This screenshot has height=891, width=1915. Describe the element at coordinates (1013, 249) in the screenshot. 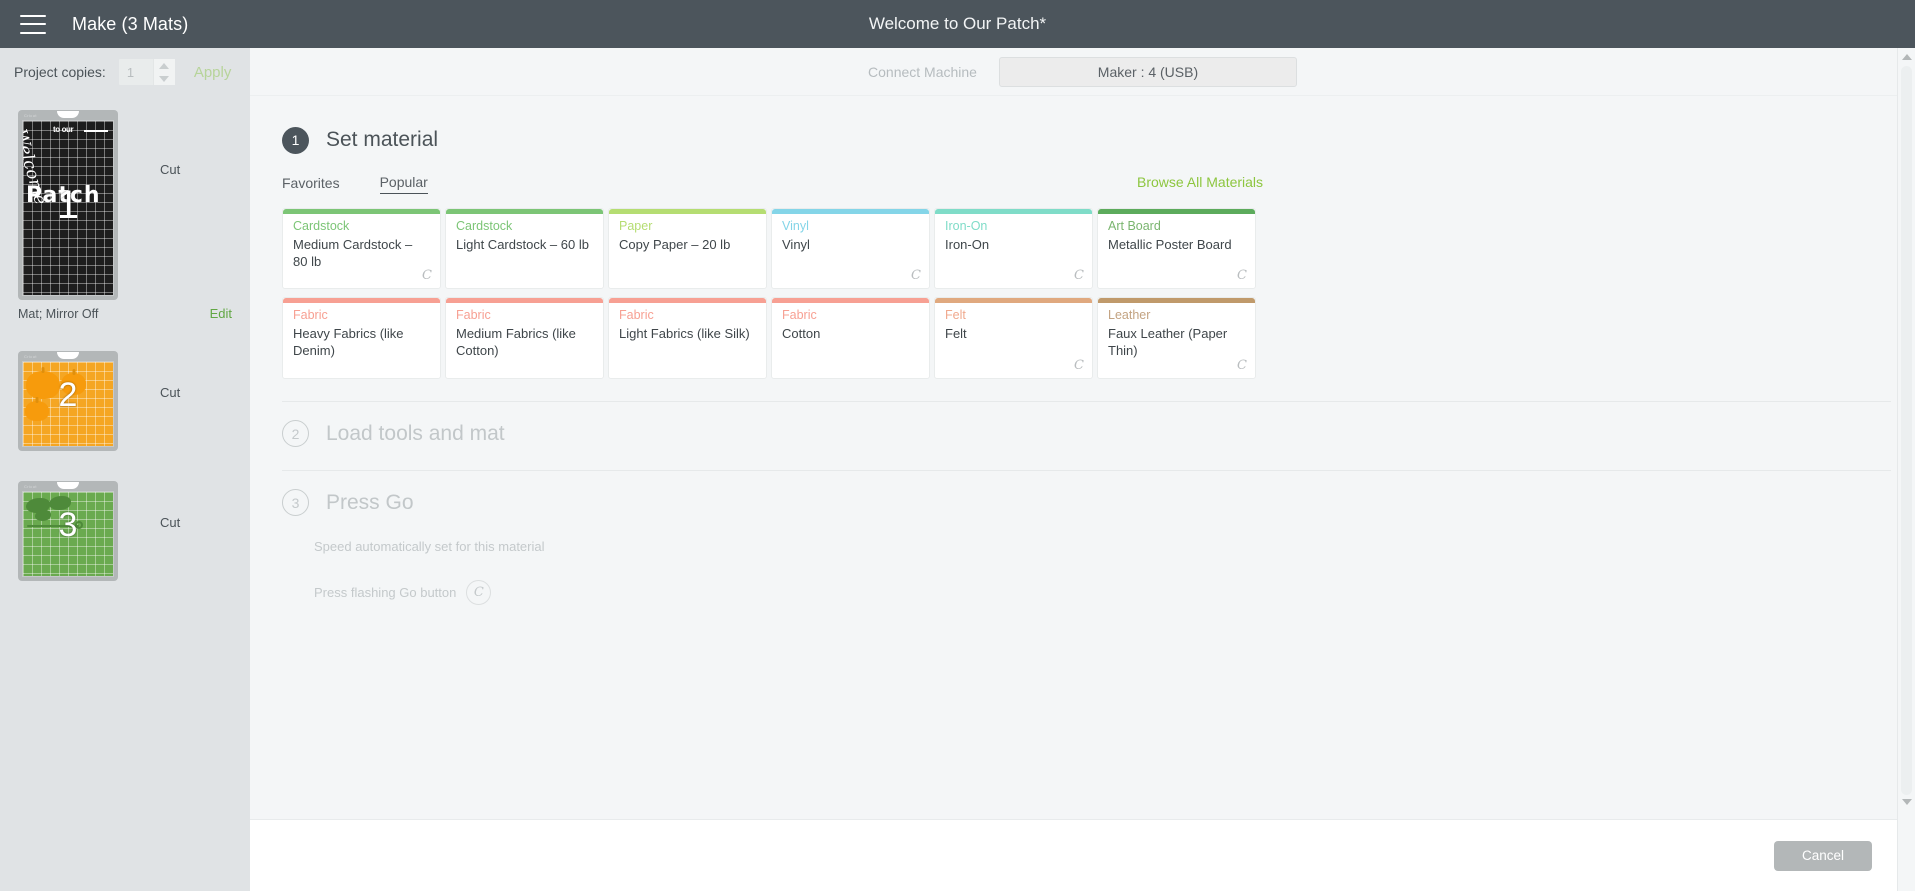

I see `material-card: Iron-On Iron-On C` at that location.